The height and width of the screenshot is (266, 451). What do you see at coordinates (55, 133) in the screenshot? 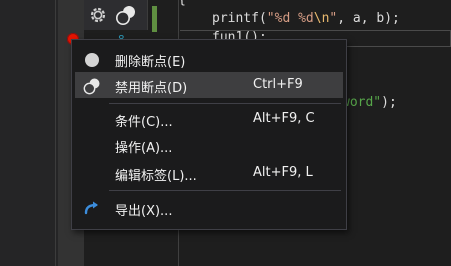
I see `panel-divider` at bounding box center [55, 133].